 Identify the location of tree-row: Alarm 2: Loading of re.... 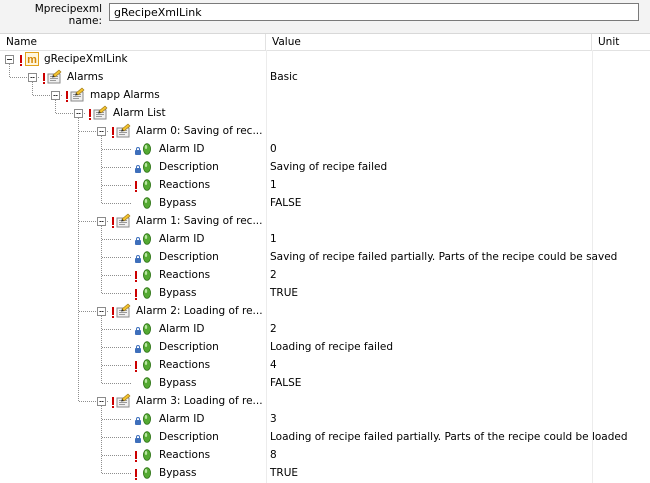
(325, 311).